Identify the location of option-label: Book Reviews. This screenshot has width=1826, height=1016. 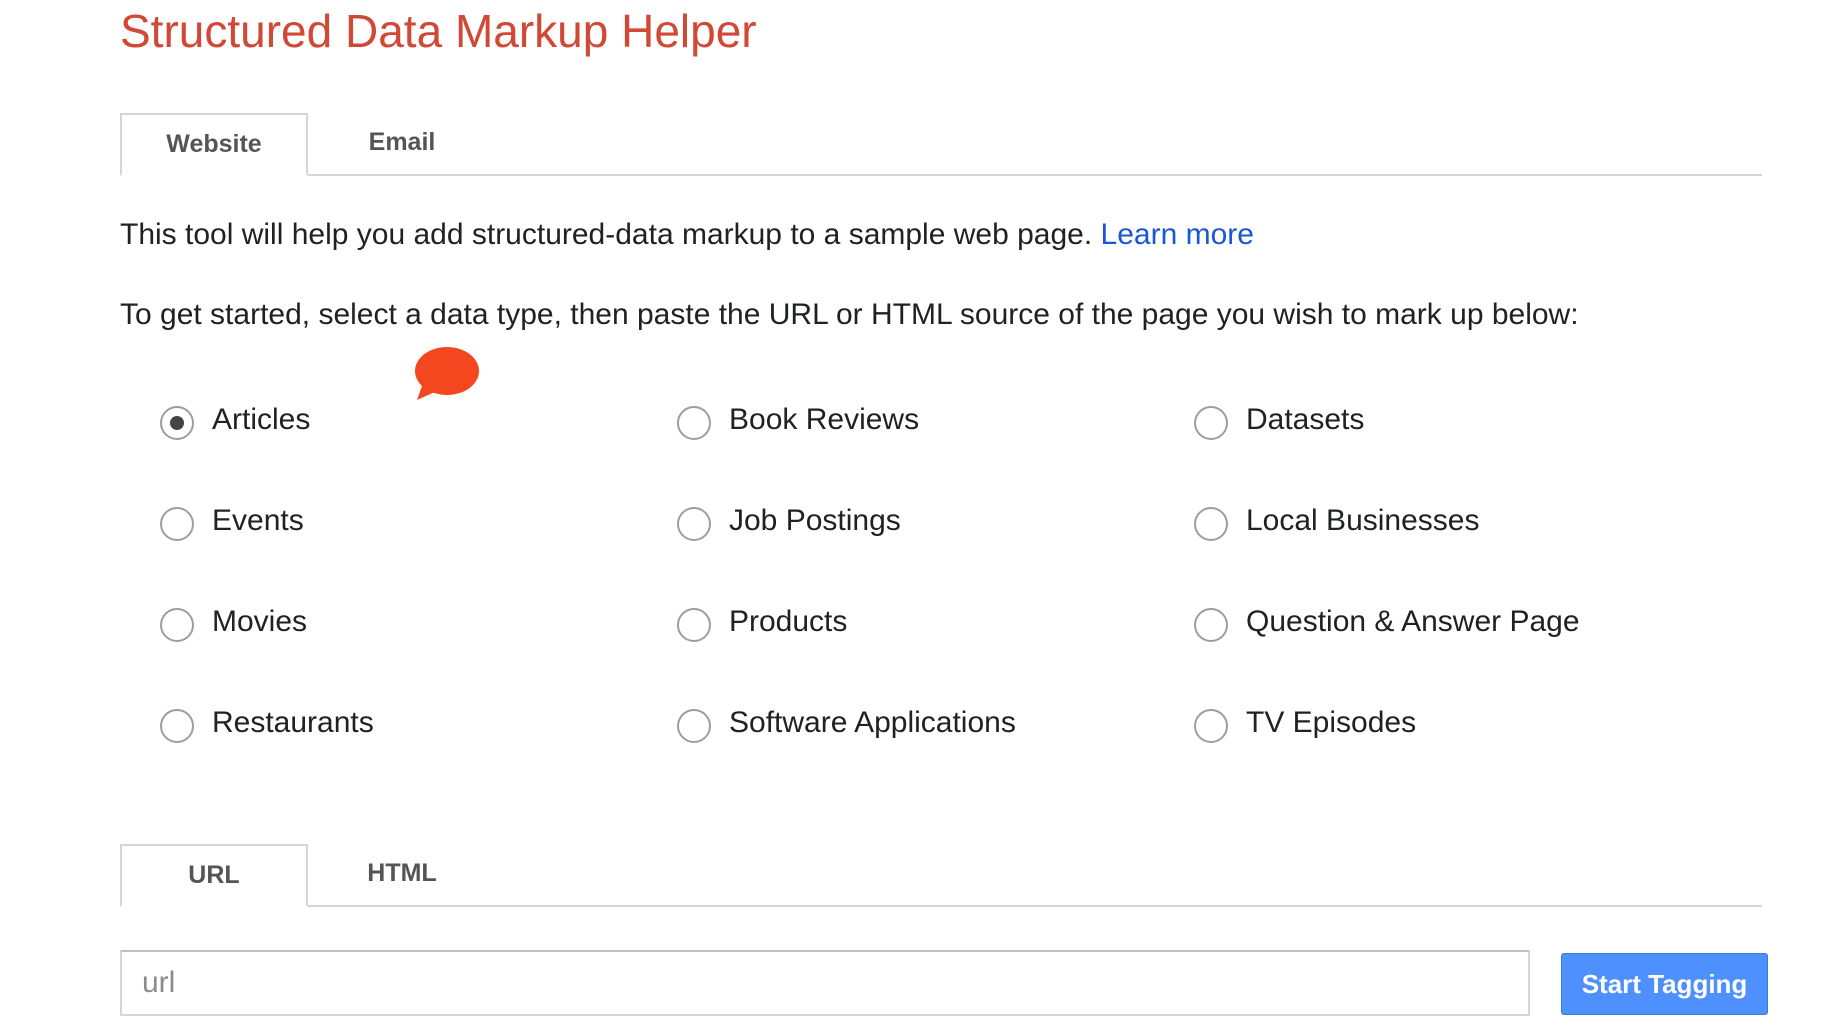
(824, 419).